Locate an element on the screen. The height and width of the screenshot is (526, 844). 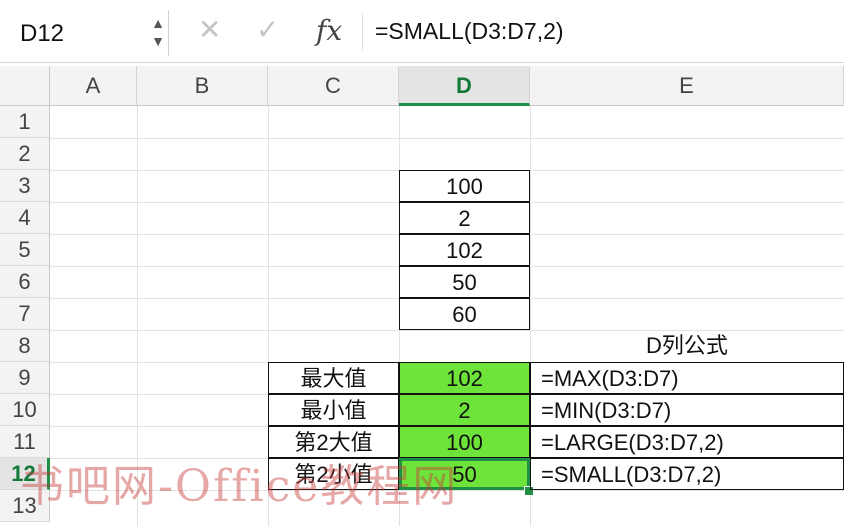
formula-bar-divider is located at coordinates (362, 32).